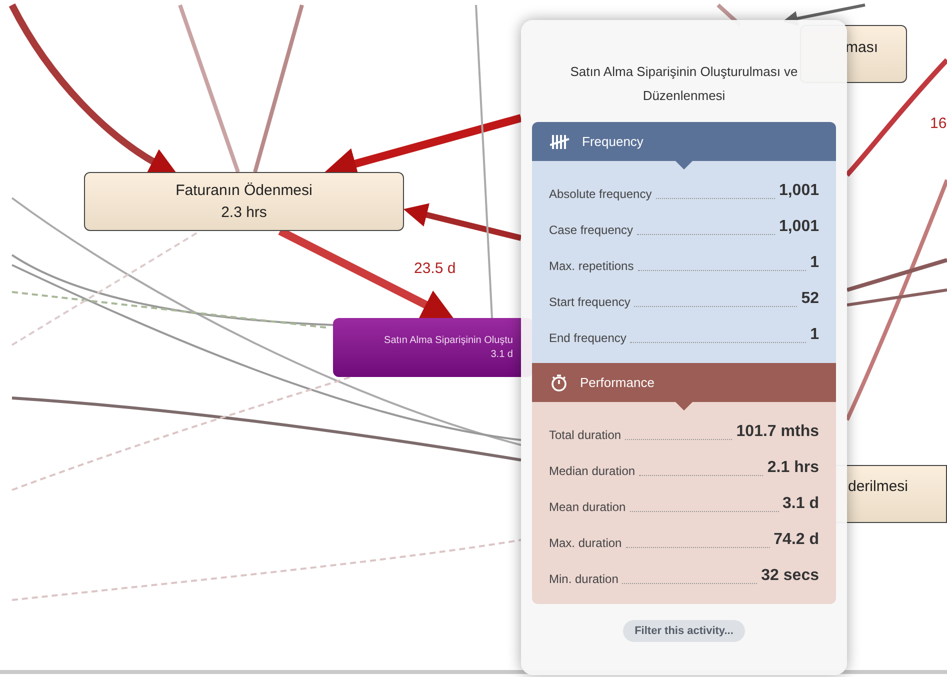 This screenshot has height=677, width=947. I want to click on activity-duration: 3.1 d, so click(501, 355).